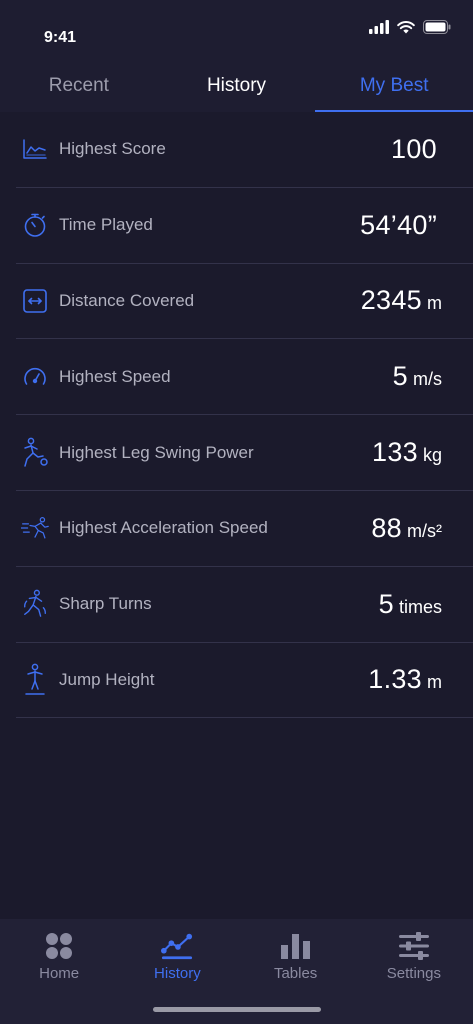  What do you see at coordinates (424, 530) in the screenshot?
I see `stat-value-unit: m/s²` at bounding box center [424, 530].